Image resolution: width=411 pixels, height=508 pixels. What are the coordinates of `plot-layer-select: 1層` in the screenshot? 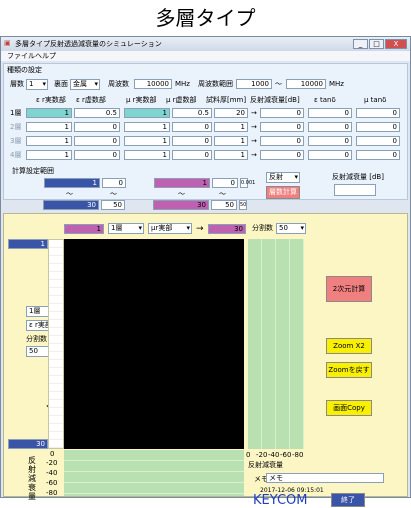 It's located at (126, 228).